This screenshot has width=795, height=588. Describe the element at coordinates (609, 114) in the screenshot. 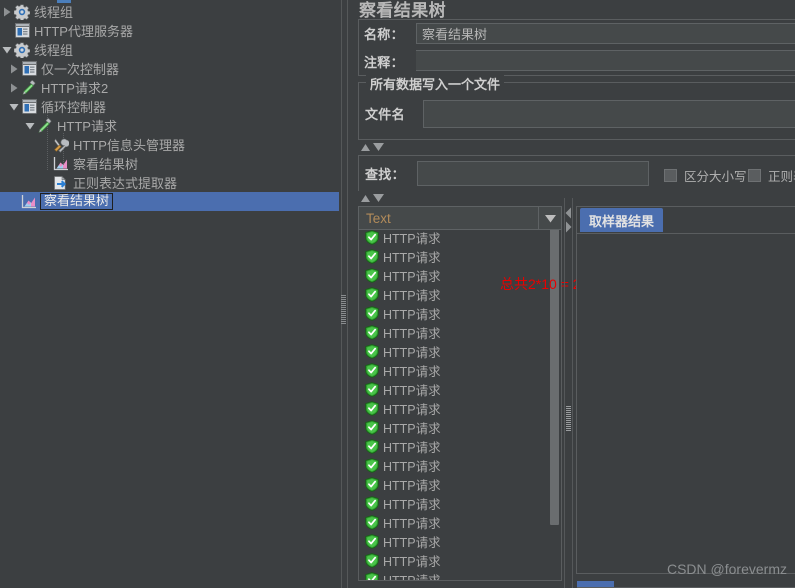

I see `filename-input` at that location.